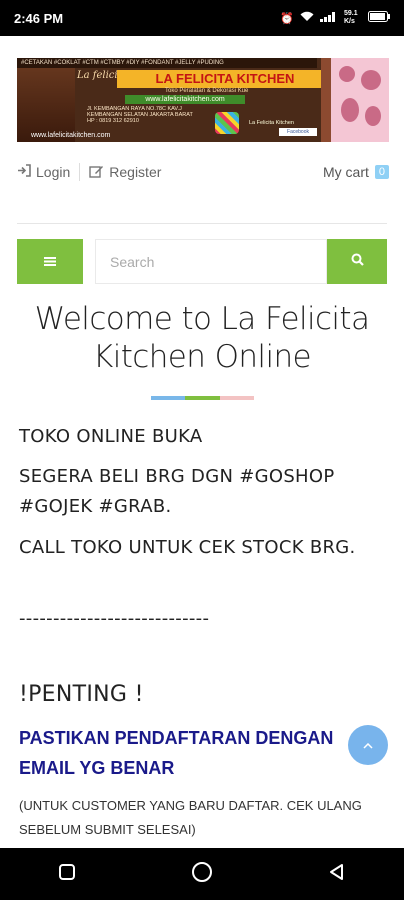  Describe the element at coordinates (185, 99) in the screenshot. I see `banner-website: www.lafelicitakitchen.com` at that location.